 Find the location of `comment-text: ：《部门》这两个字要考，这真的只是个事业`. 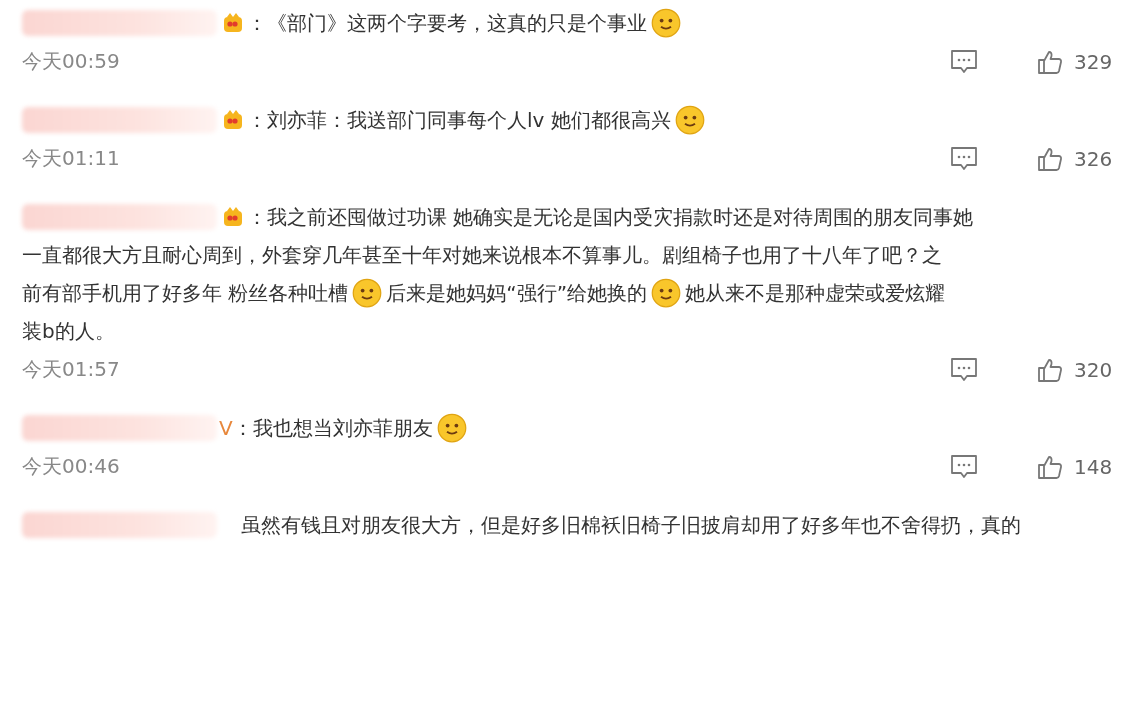

comment-text: ：《部门》这两个字要考，这真的只是个事业 is located at coordinates (447, 23).